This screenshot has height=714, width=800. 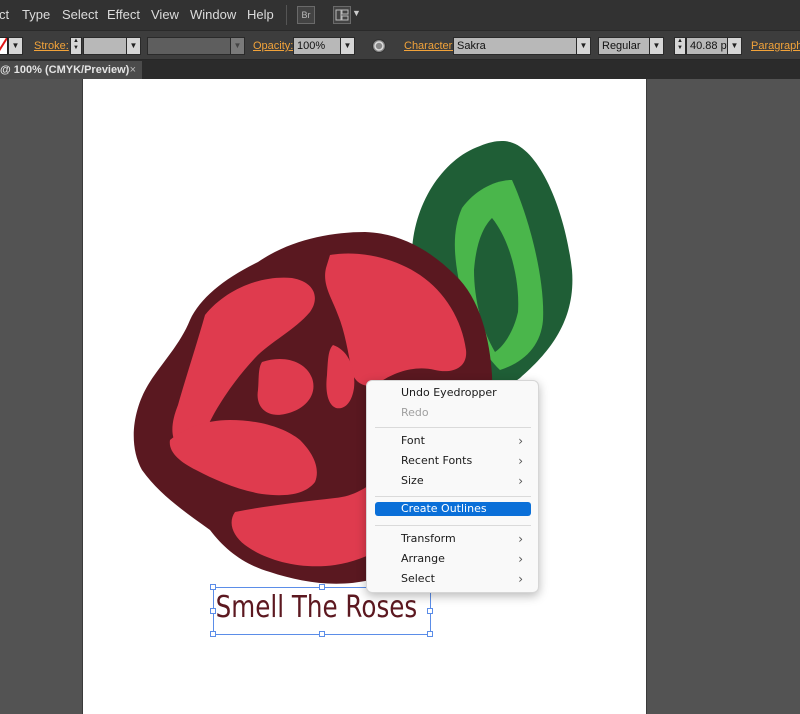 What do you see at coordinates (437, 460) in the screenshot?
I see `menu-item-label: Recent Fonts` at bounding box center [437, 460].